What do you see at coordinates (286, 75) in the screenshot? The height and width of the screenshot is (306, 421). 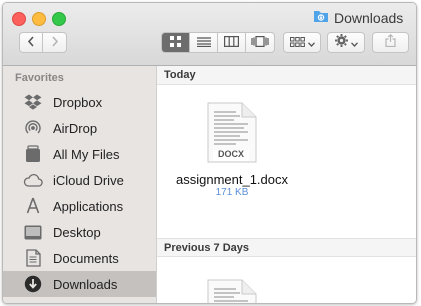 I see `section-header-today: Today` at bounding box center [286, 75].